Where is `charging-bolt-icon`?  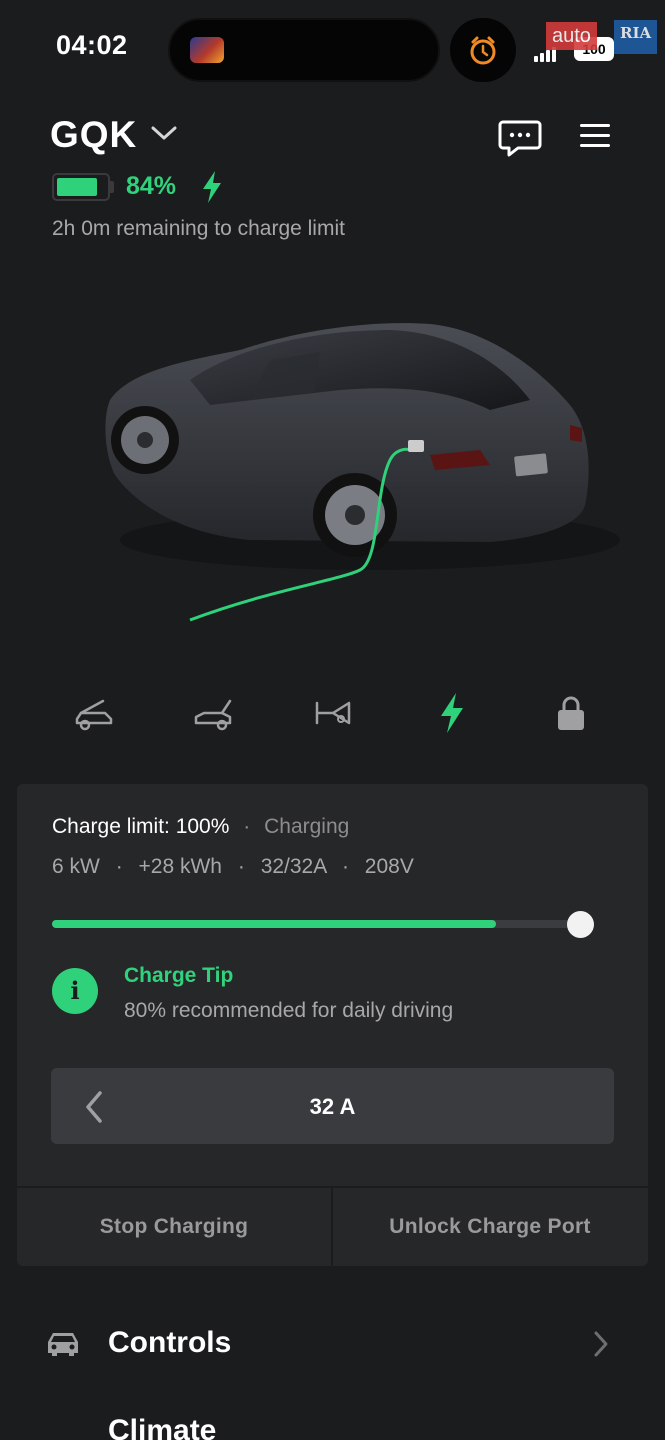
charging-bolt-icon is located at coordinates (212, 187).